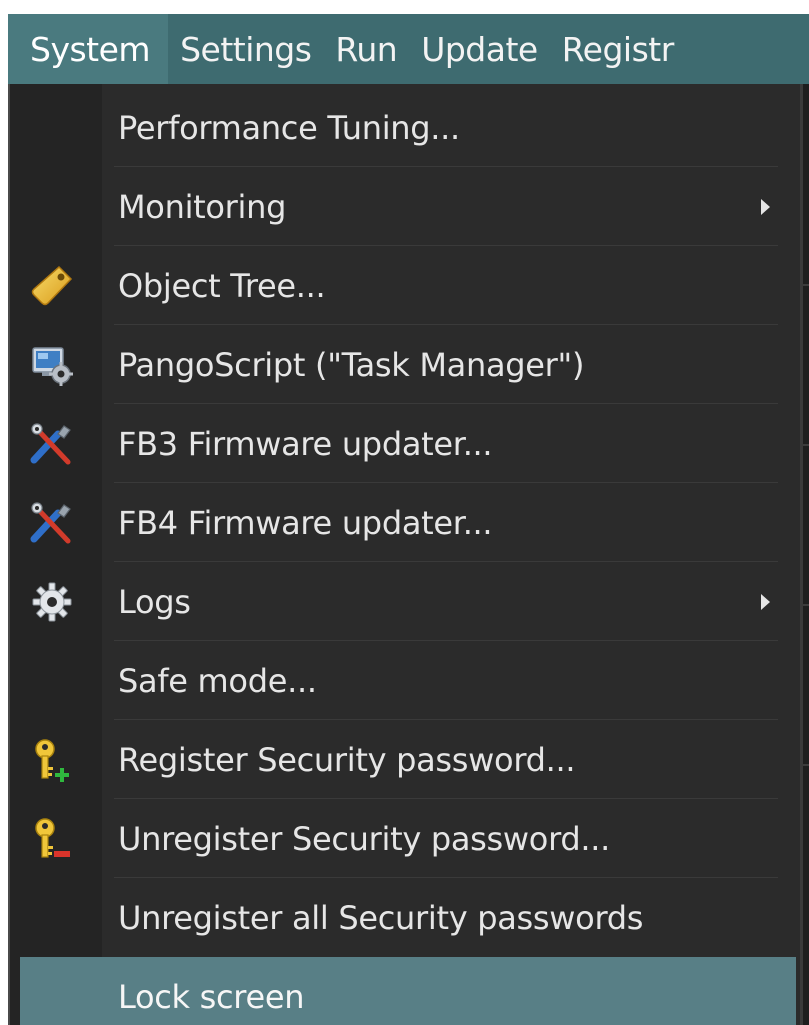 The height and width of the screenshot is (1025, 809). What do you see at coordinates (405, 601) in the screenshot?
I see `menu-item-logs: Logs` at bounding box center [405, 601].